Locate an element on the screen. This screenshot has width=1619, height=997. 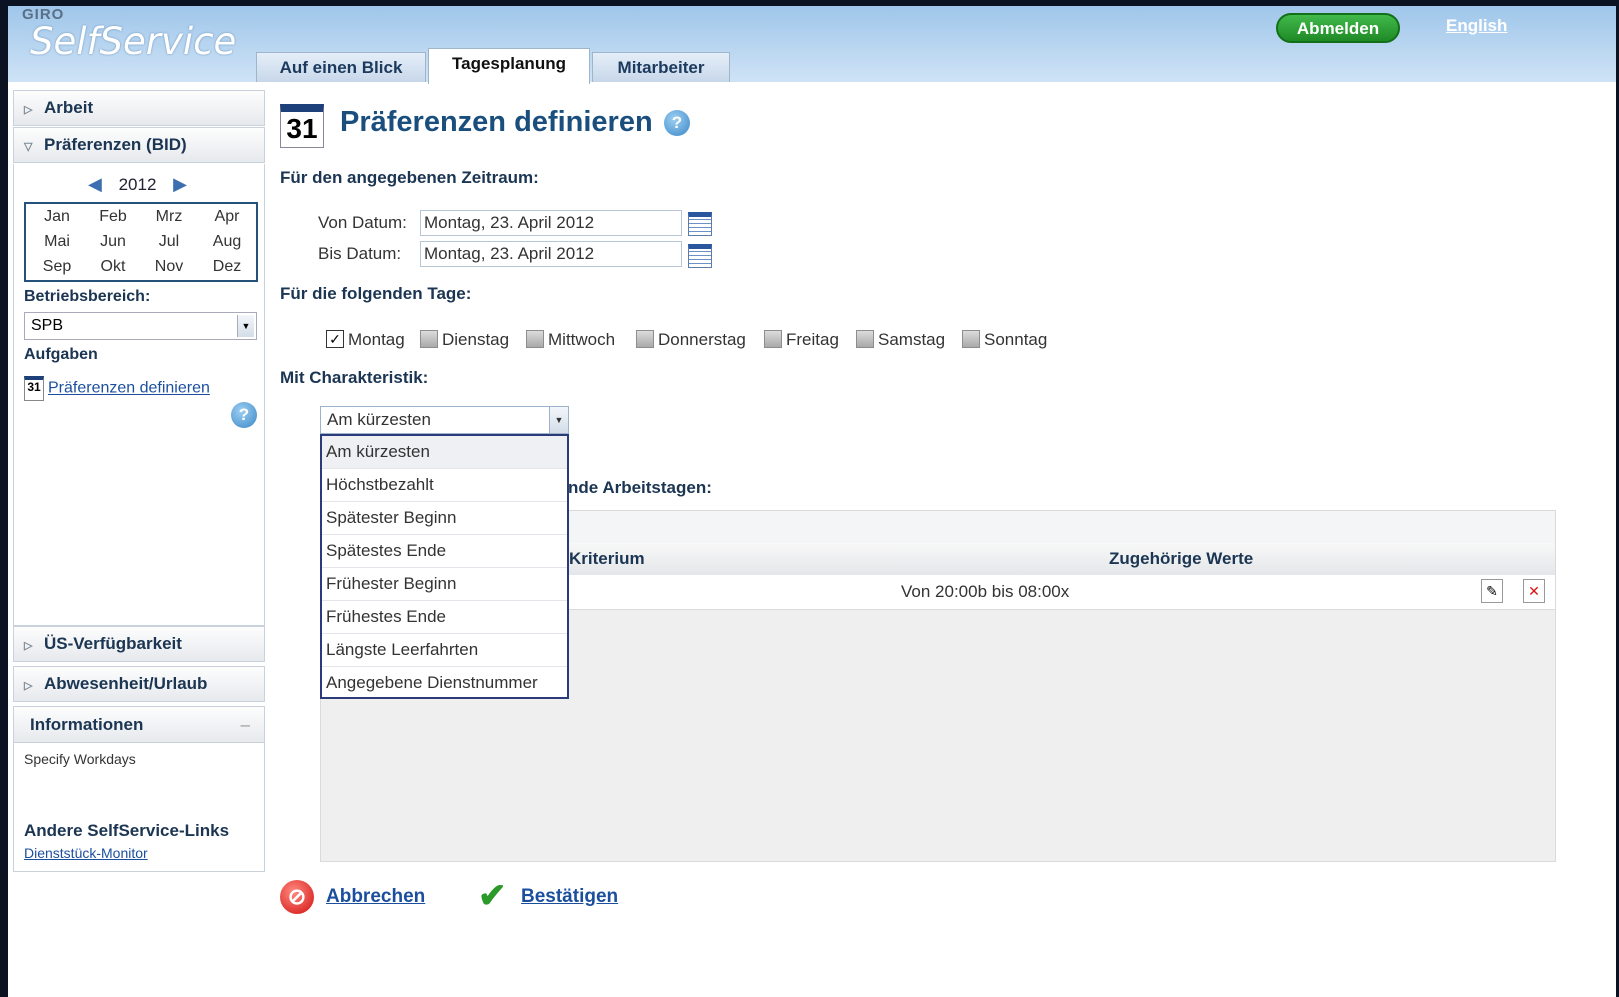
von-datum-label: Von Datum: is located at coordinates (362, 222).